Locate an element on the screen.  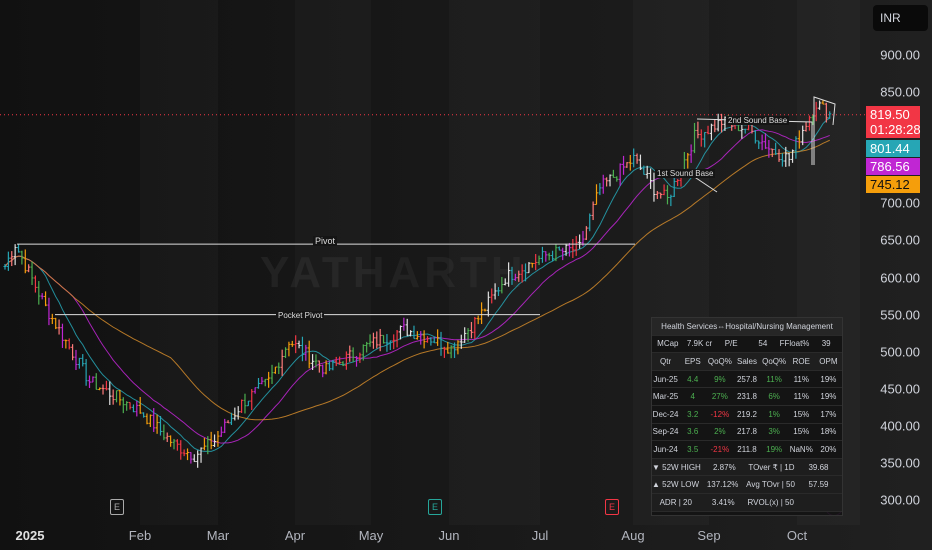
footer-row: ADR | 20 3.41% RVOL(x) | 50 is located at coordinates (747, 502).